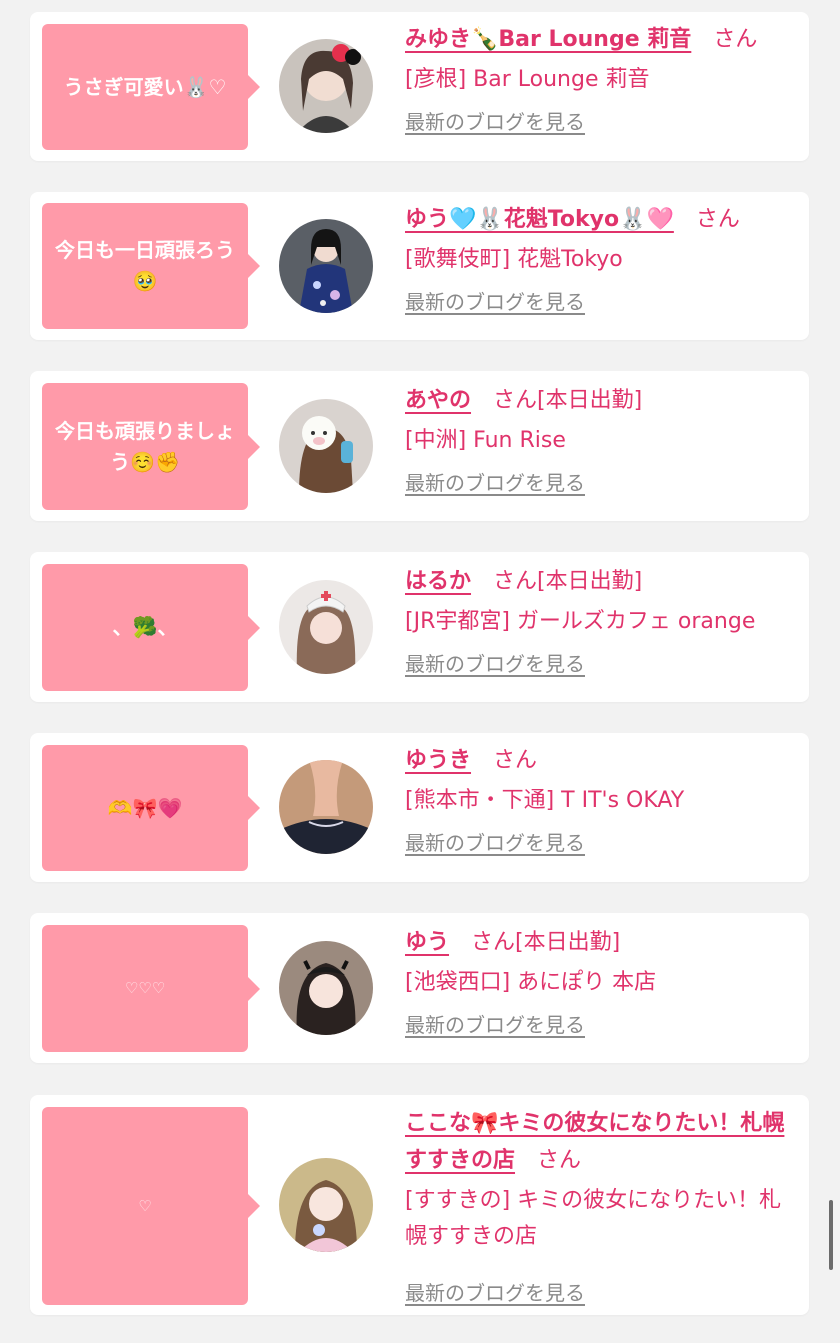 The height and width of the screenshot is (1343, 840). I want to click on message-bubble: 、🥦、, so click(151, 627).